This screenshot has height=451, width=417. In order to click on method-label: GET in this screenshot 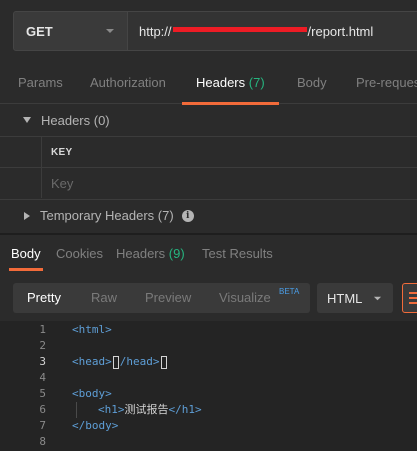, I will do `click(39, 31)`.